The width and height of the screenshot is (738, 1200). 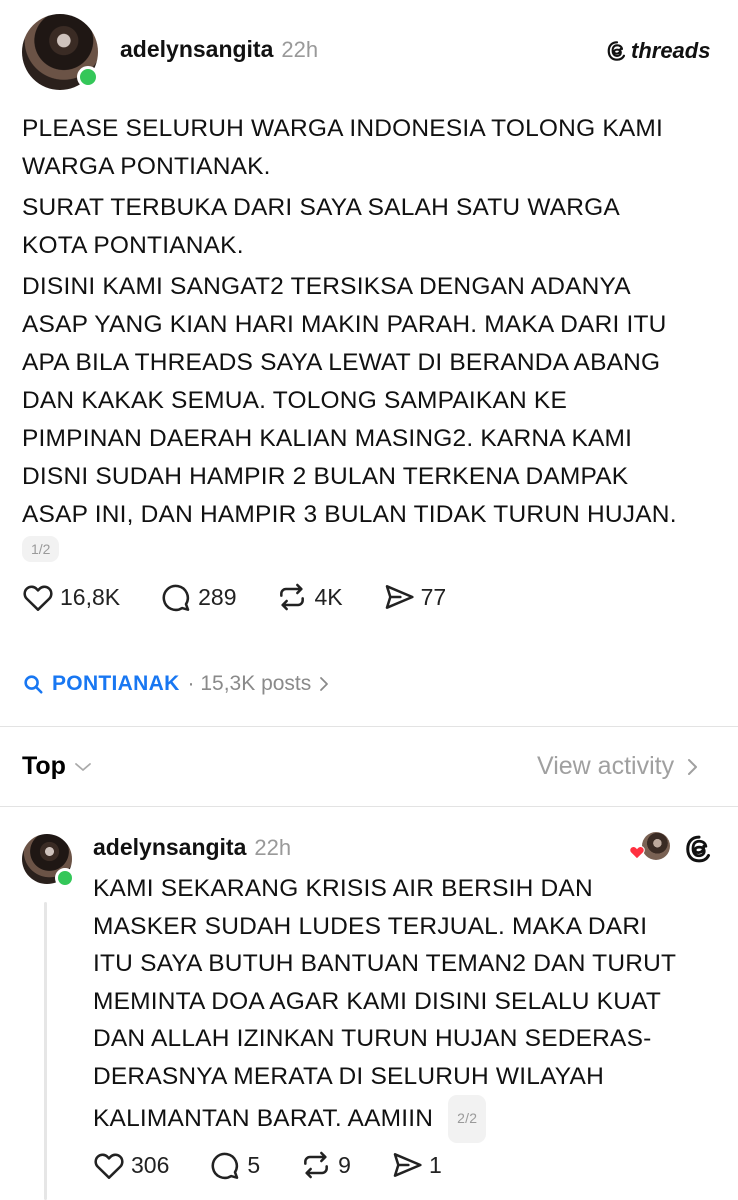 I want to click on search-icon, so click(x=33, y=684).